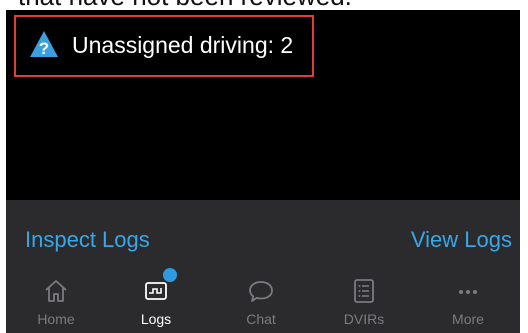 The height and width of the screenshot is (333, 528). Describe the element at coordinates (56, 291) in the screenshot. I see `home-icon` at that location.